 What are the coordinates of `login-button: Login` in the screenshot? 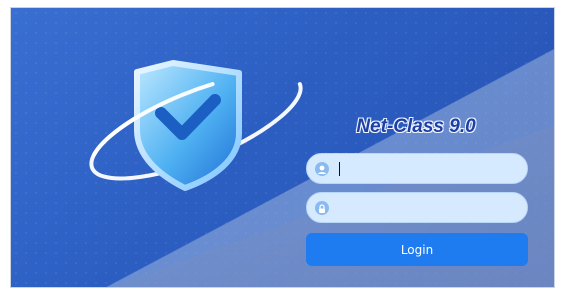 It's located at (417, 249).